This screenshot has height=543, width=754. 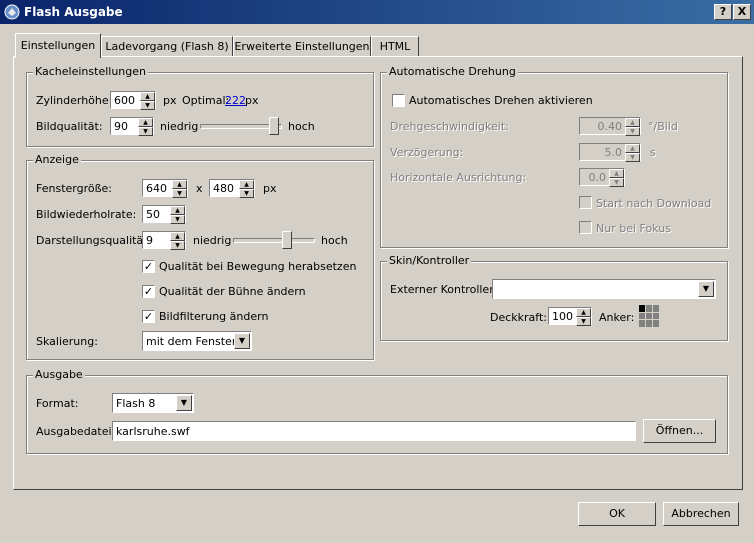 I want to click on darstellungsqualitaet-slider-thumb, so click(x=287, y=240).